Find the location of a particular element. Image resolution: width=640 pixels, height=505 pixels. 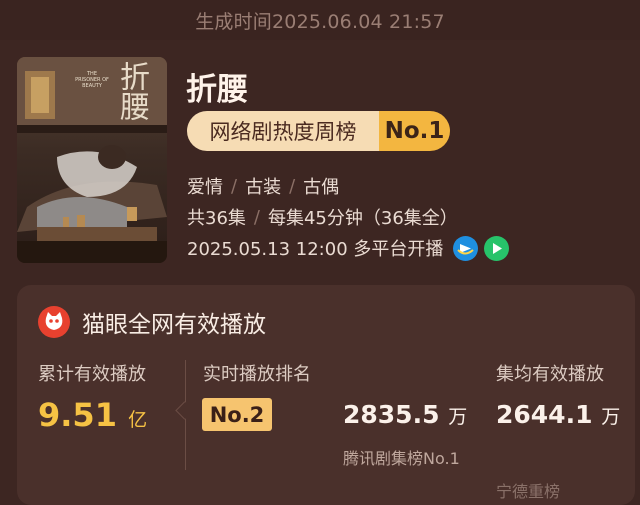

genre-tag: 古装 is located at coordinates (263, 187).